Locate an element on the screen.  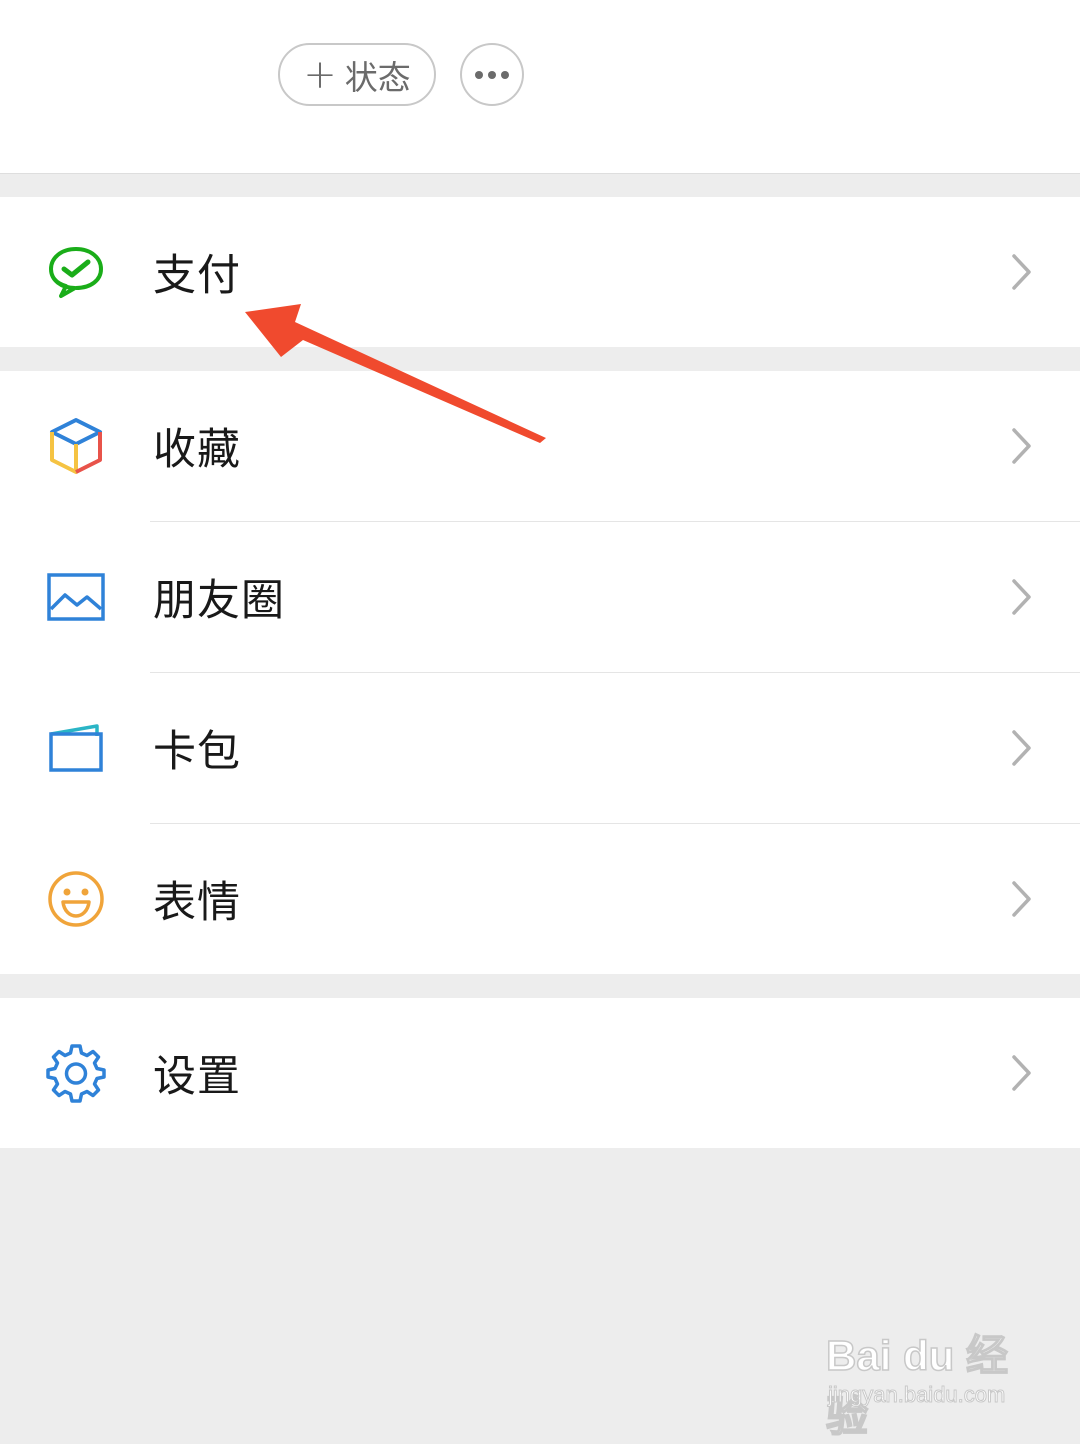
more-dots-icon is located at coordinates (492, 74).